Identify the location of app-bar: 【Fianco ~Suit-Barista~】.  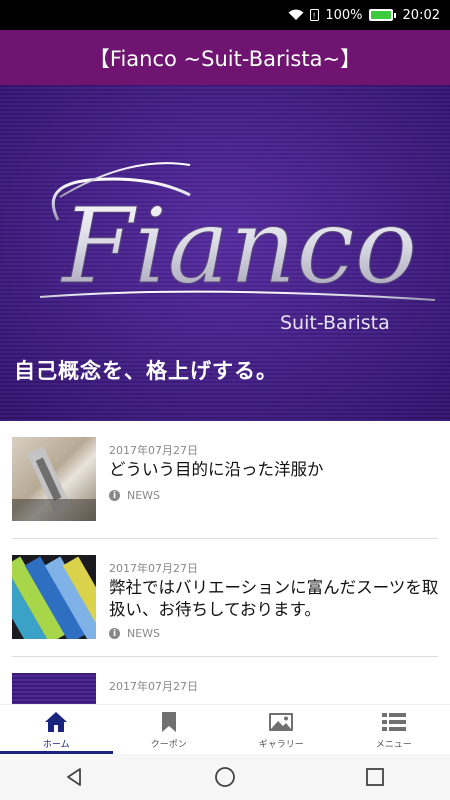
(225, 57).